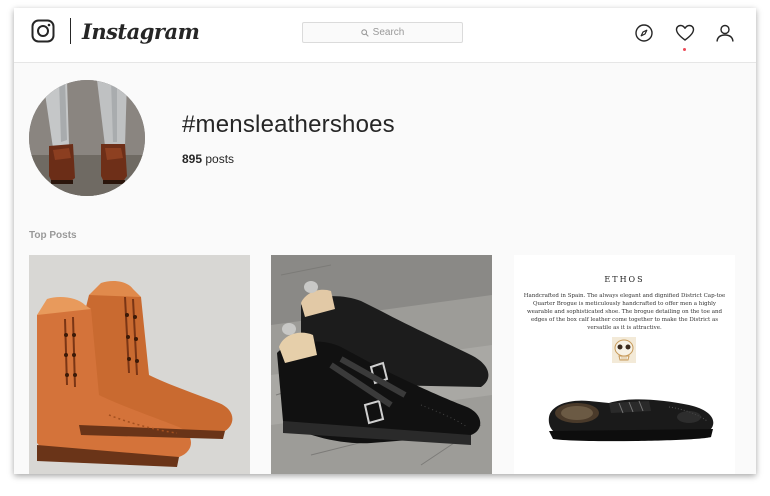 The height and width of the screenshot is (496, 770). Describe the element at coordinates (644, 33) in the screenshot. I see `compass-icon` at that location.